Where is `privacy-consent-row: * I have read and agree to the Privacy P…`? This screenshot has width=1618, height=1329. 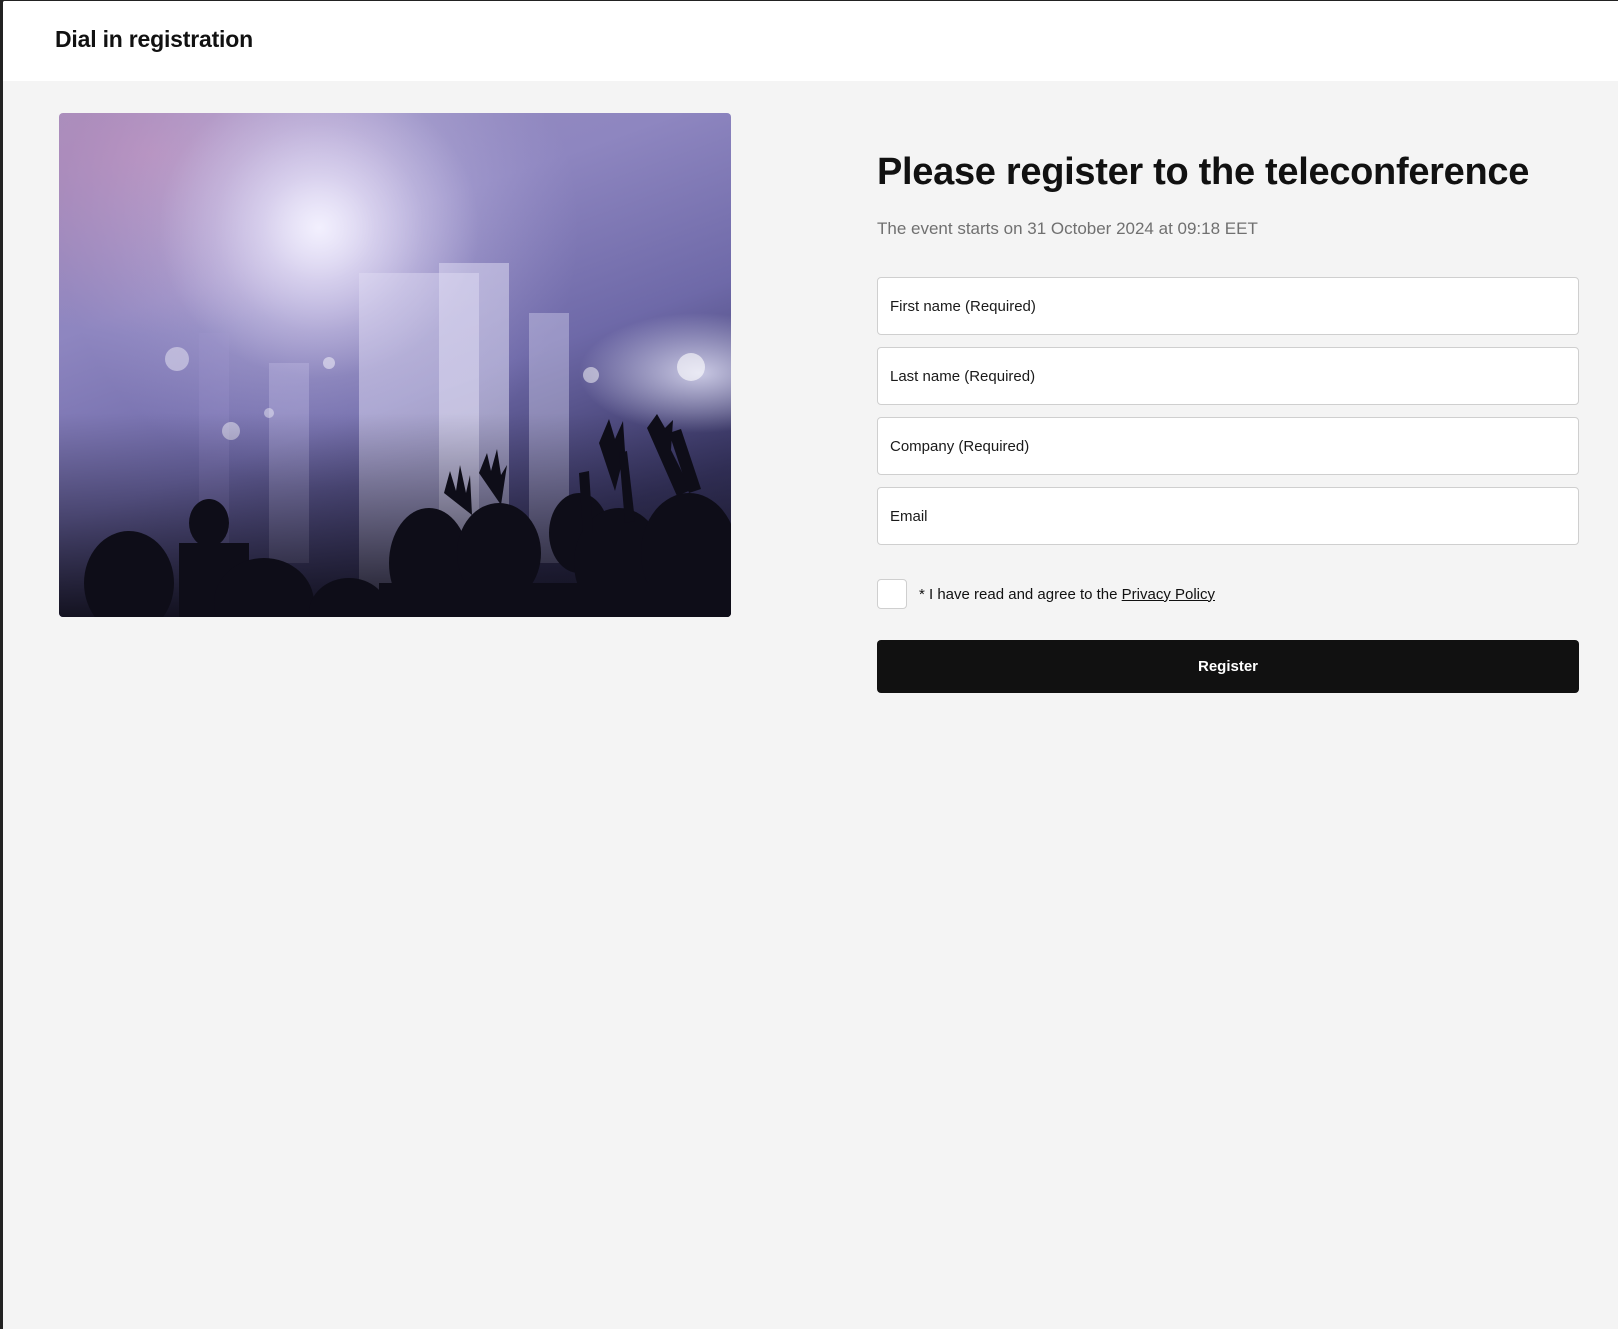 privacy-consent-row: * I have read and agree to the Privacy P… is located at coordinates (1046, 594).